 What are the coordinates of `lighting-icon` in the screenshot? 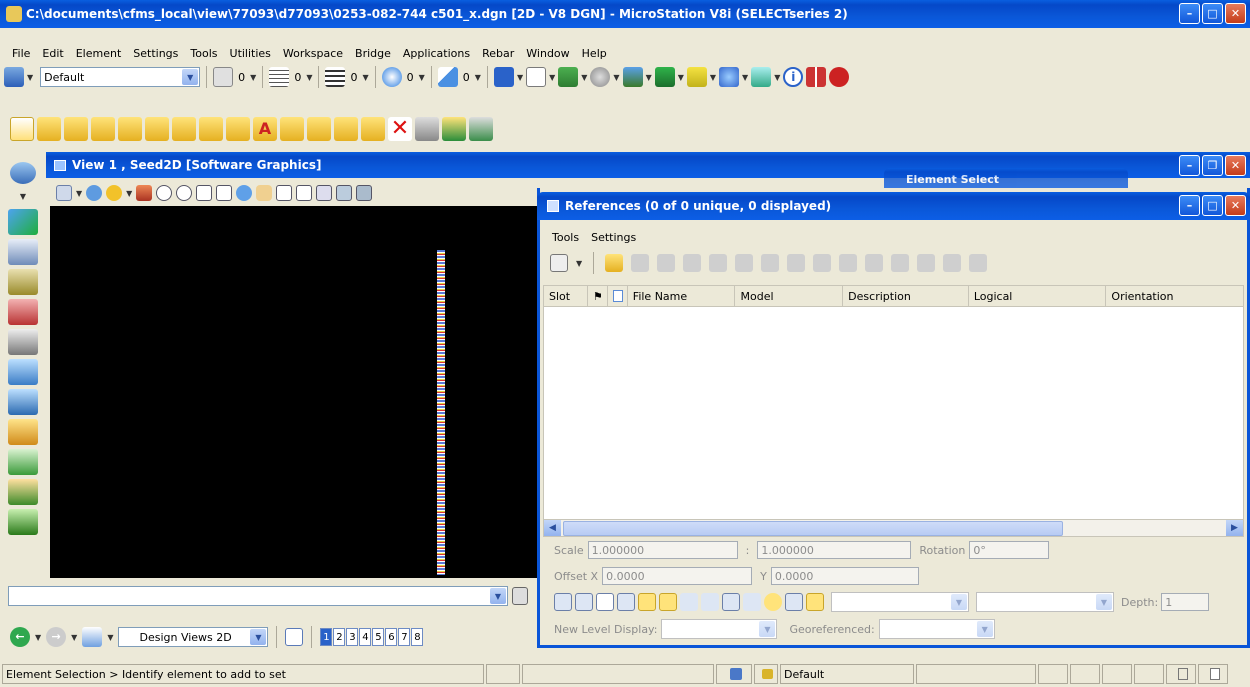 It's located at (114, 193).